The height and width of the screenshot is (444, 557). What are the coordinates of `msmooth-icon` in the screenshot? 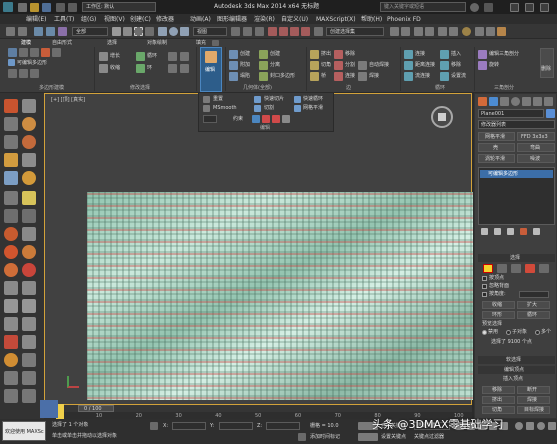 It's located at (206, 108).